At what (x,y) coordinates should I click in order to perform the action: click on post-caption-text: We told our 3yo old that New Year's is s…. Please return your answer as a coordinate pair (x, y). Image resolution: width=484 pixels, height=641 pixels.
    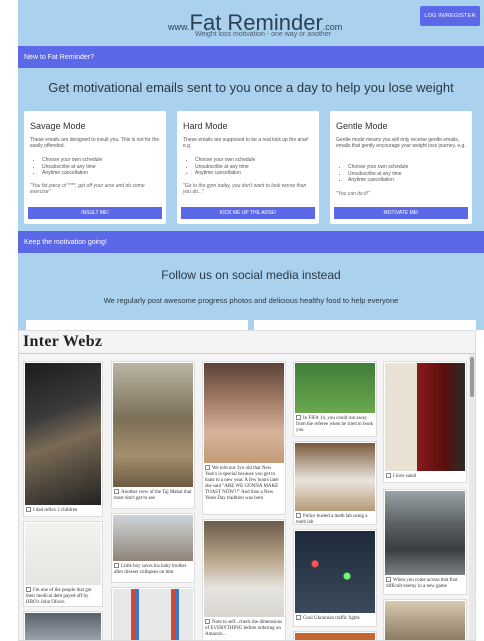
    Looking at the image, I should click on (242, 483).